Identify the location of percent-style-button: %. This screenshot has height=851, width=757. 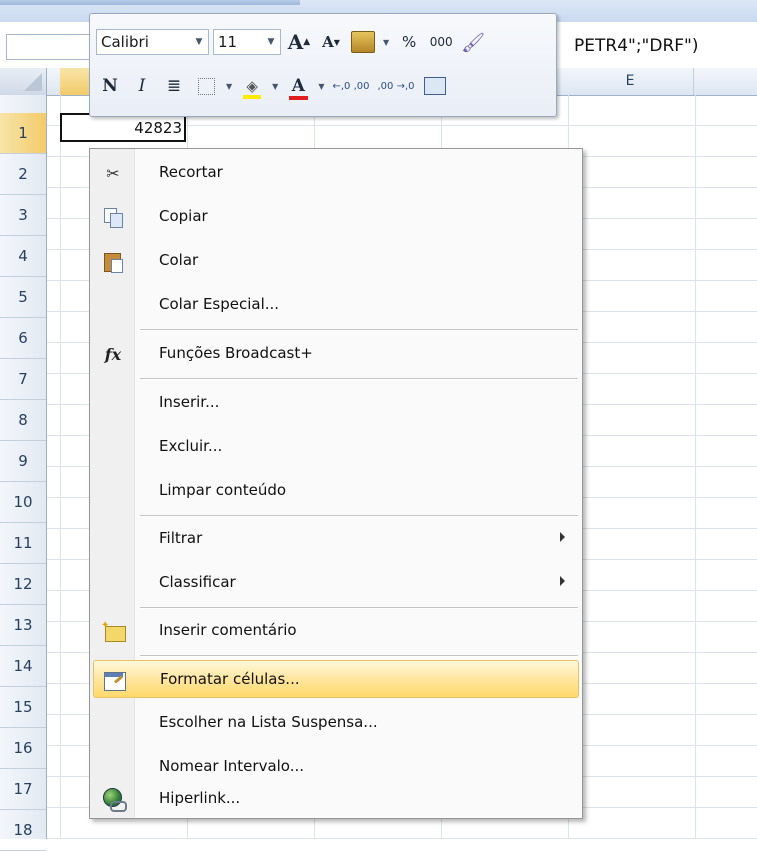
(409, 42).